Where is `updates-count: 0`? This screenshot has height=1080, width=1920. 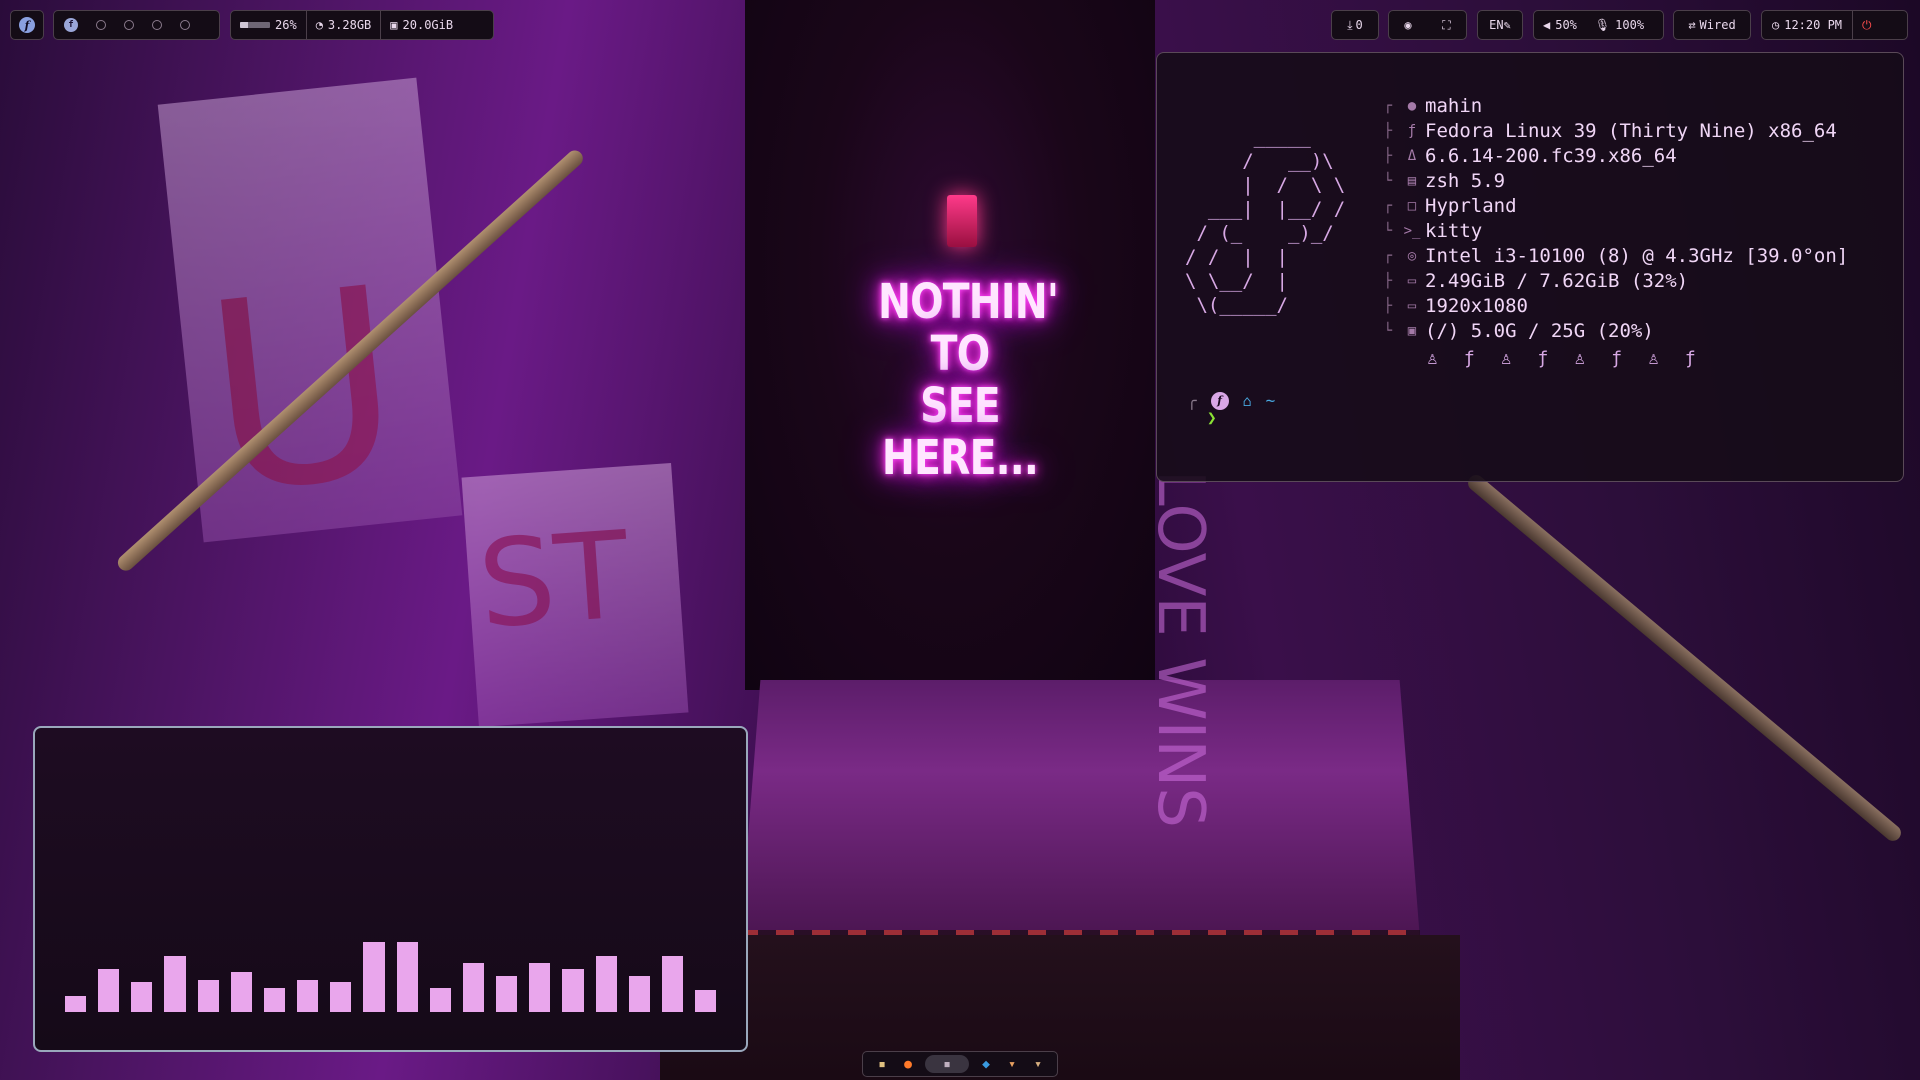 updates-count: 0 is located at coordinates (1359, 25).